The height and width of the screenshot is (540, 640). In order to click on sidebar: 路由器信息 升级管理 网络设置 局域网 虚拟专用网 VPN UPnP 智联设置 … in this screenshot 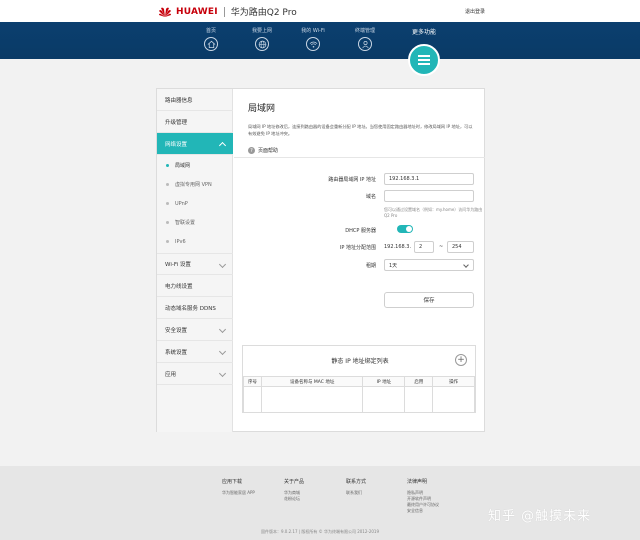, I will do `click(195, 260)`.